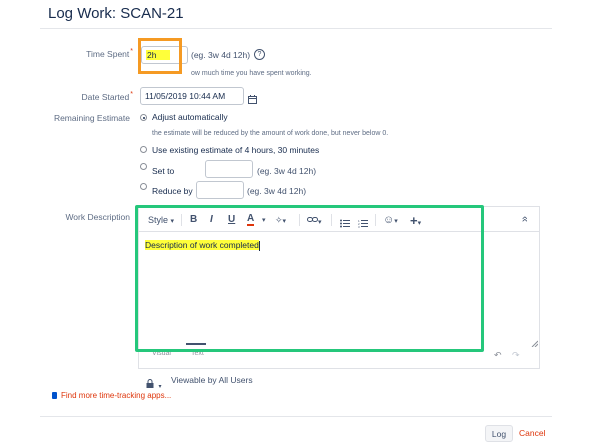  Describe the element at coordinates (532, 433) in the screenshot. I see `cancel-button: Cancel` at that location.